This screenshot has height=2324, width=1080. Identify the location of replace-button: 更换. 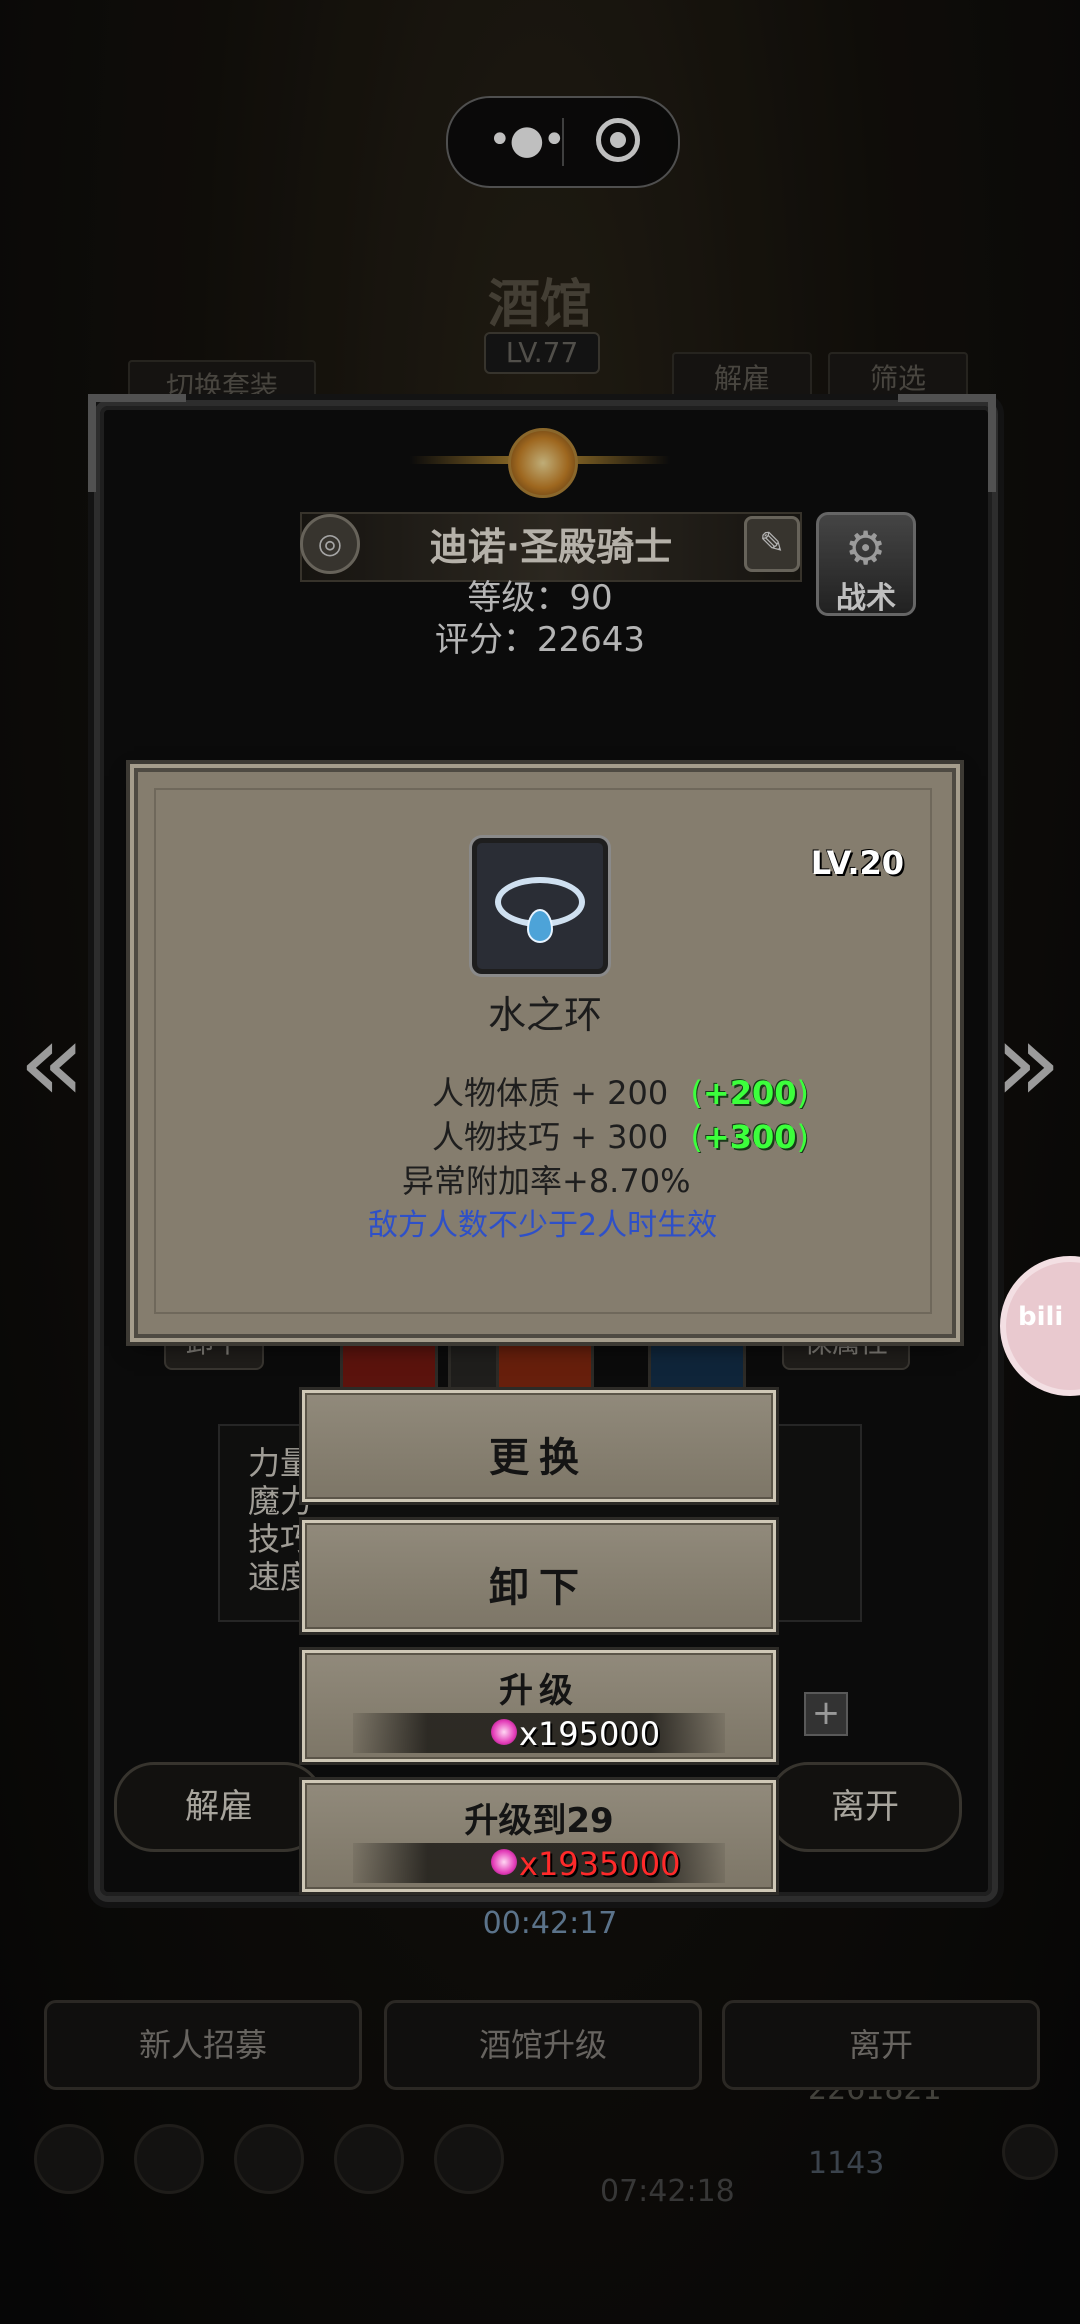
(539, 1446).